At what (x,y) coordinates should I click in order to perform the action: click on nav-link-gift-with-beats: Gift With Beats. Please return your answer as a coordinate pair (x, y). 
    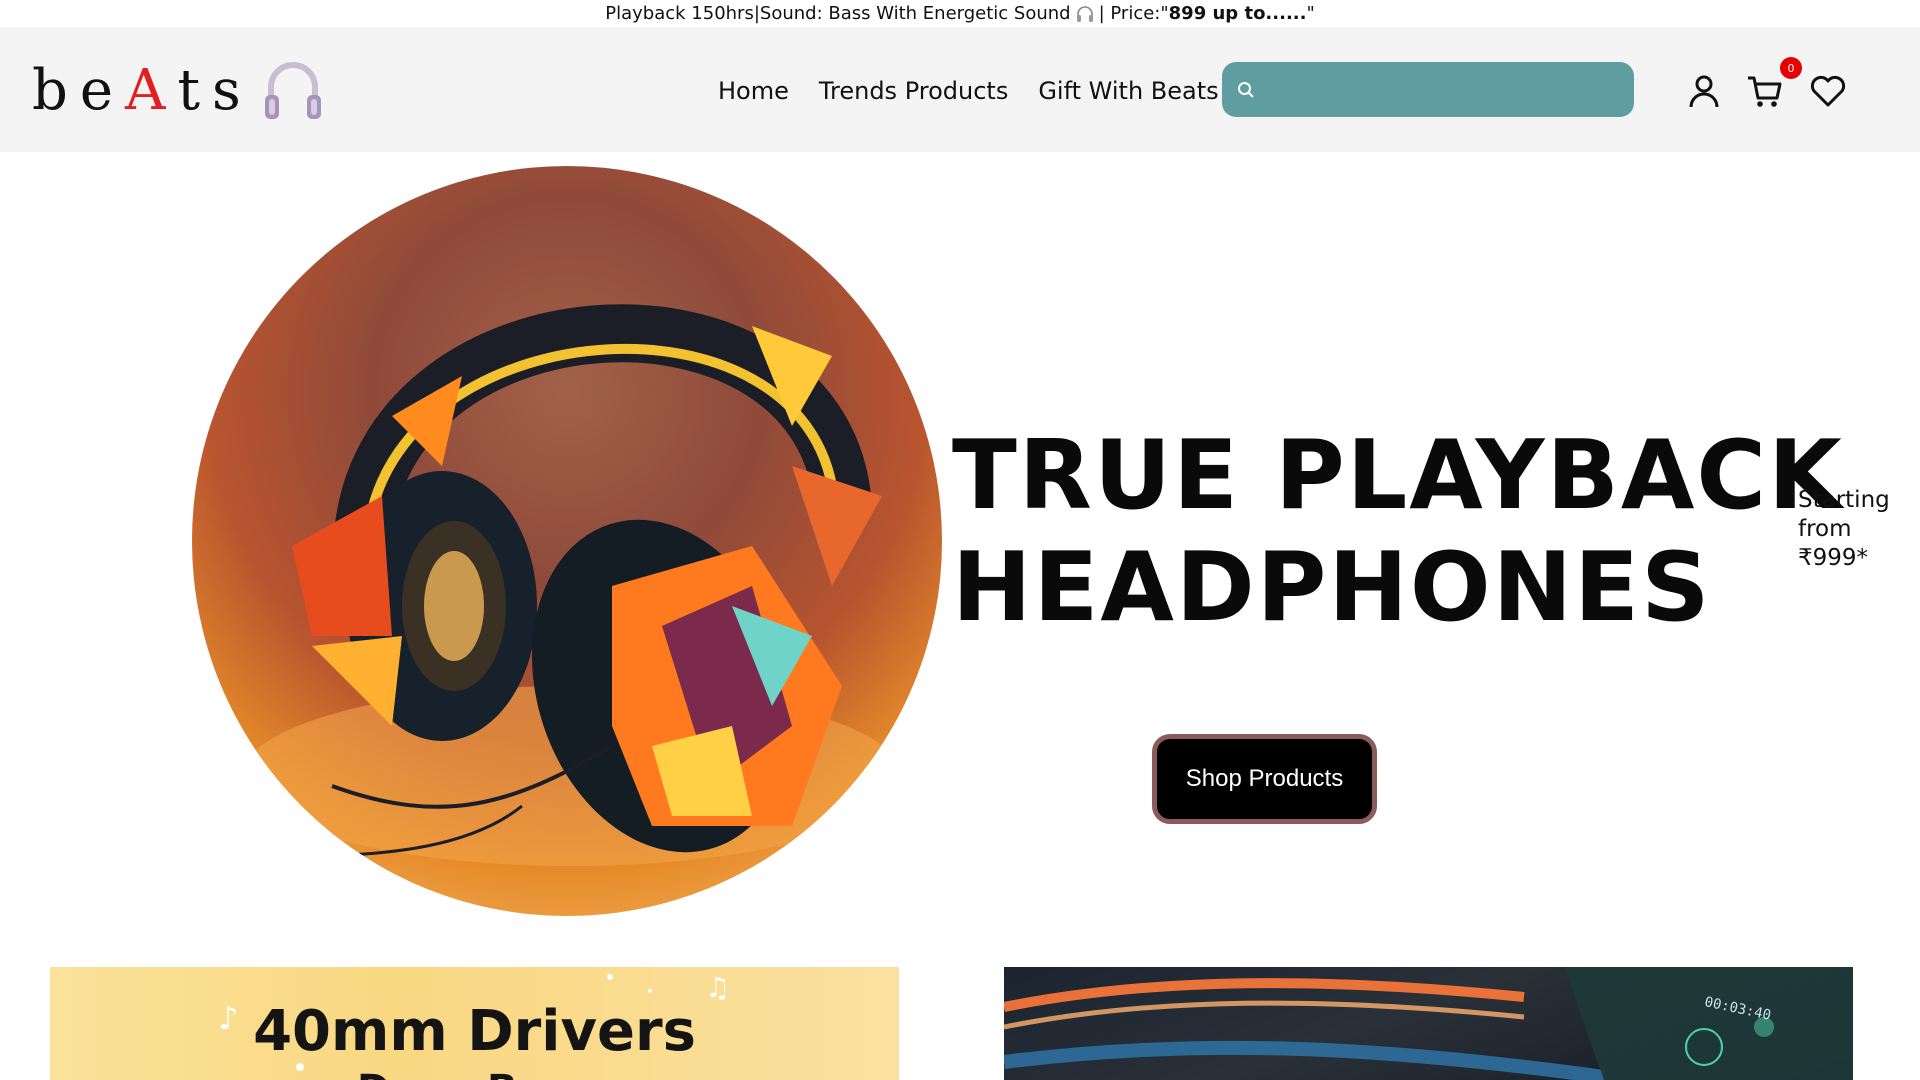
    Looking at the image, I should click on (1128, 91).